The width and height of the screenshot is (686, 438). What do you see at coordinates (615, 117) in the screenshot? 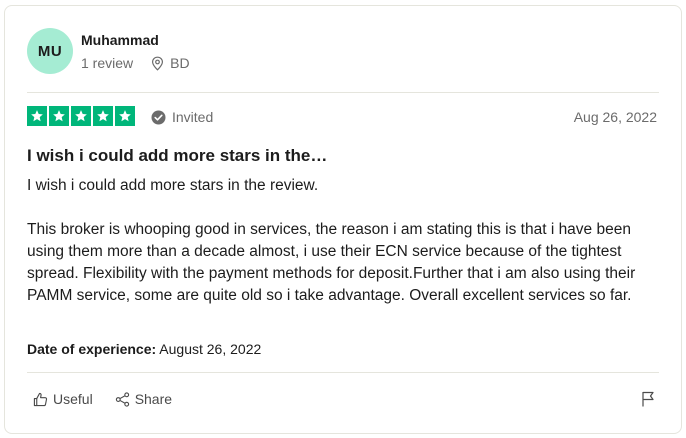
I see `review-date: Aug 26, 2022` at bounding box center [615, 117].